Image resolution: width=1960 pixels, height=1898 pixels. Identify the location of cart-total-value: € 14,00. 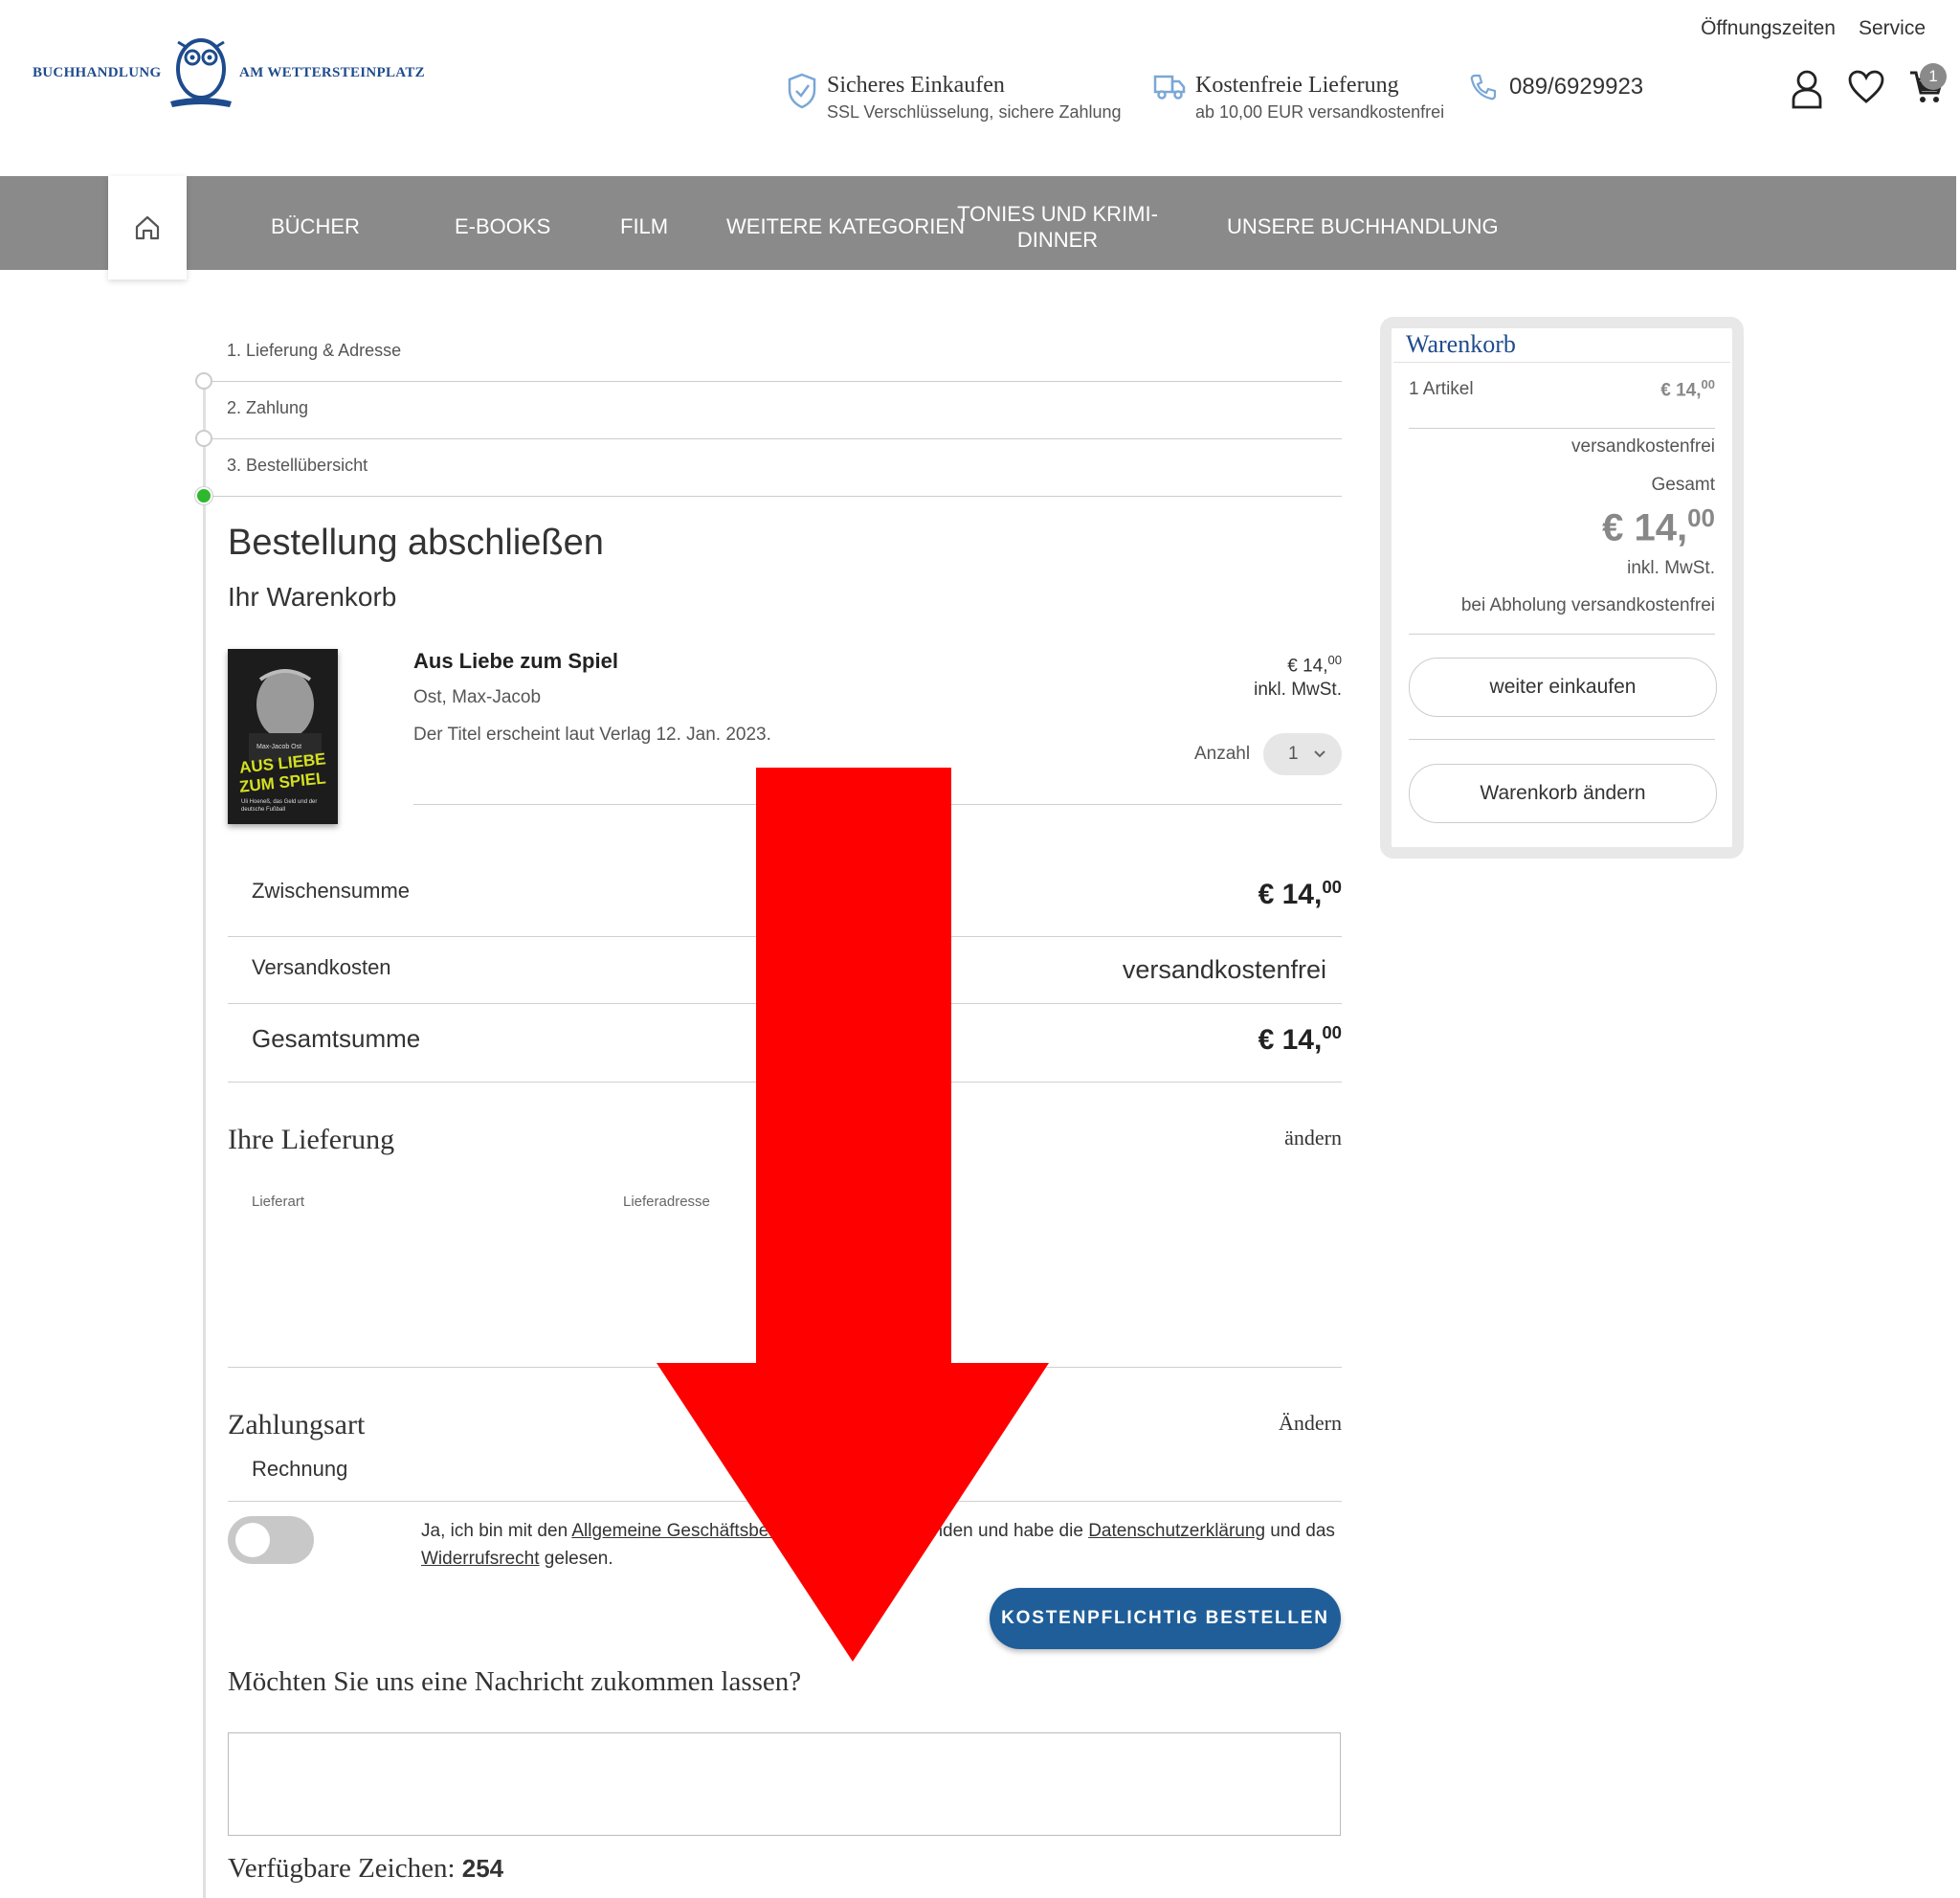
(1659, 526).